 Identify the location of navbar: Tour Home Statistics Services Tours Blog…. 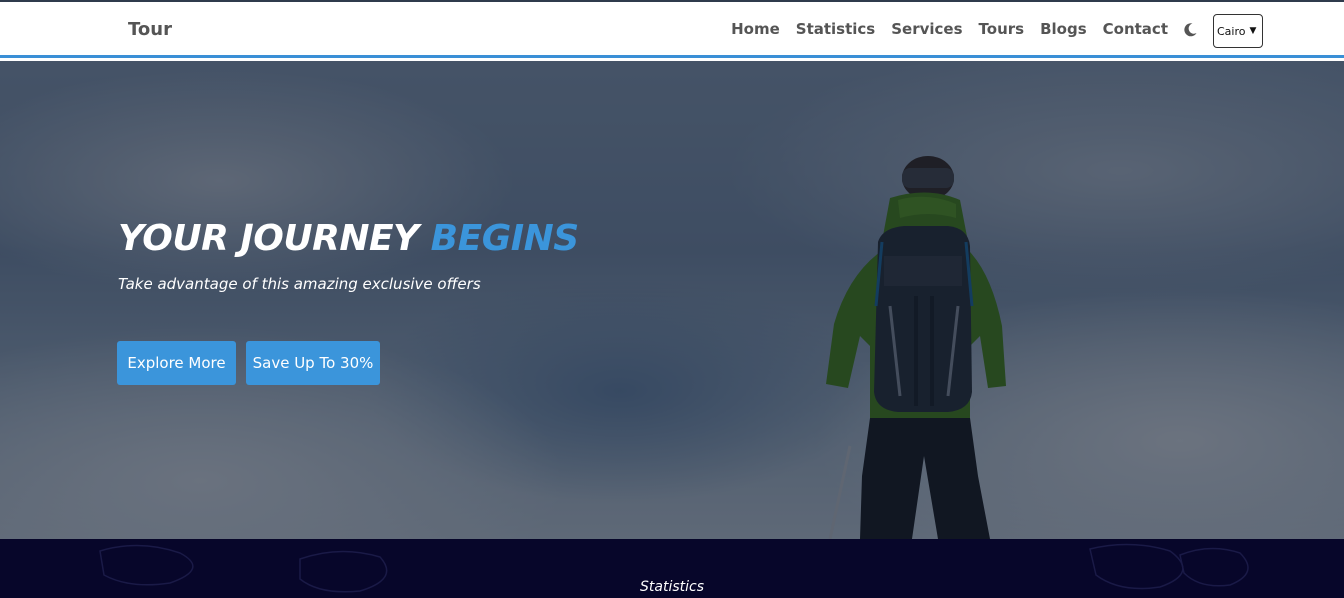
(672, 30).